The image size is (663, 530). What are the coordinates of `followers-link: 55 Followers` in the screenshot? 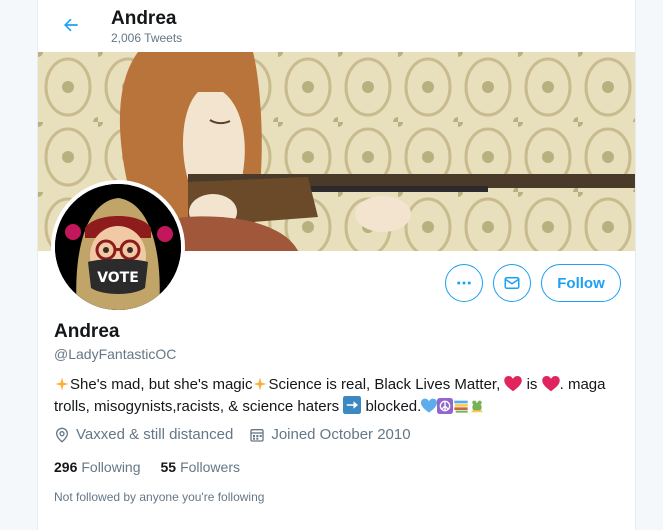 It's located at (200, 467).